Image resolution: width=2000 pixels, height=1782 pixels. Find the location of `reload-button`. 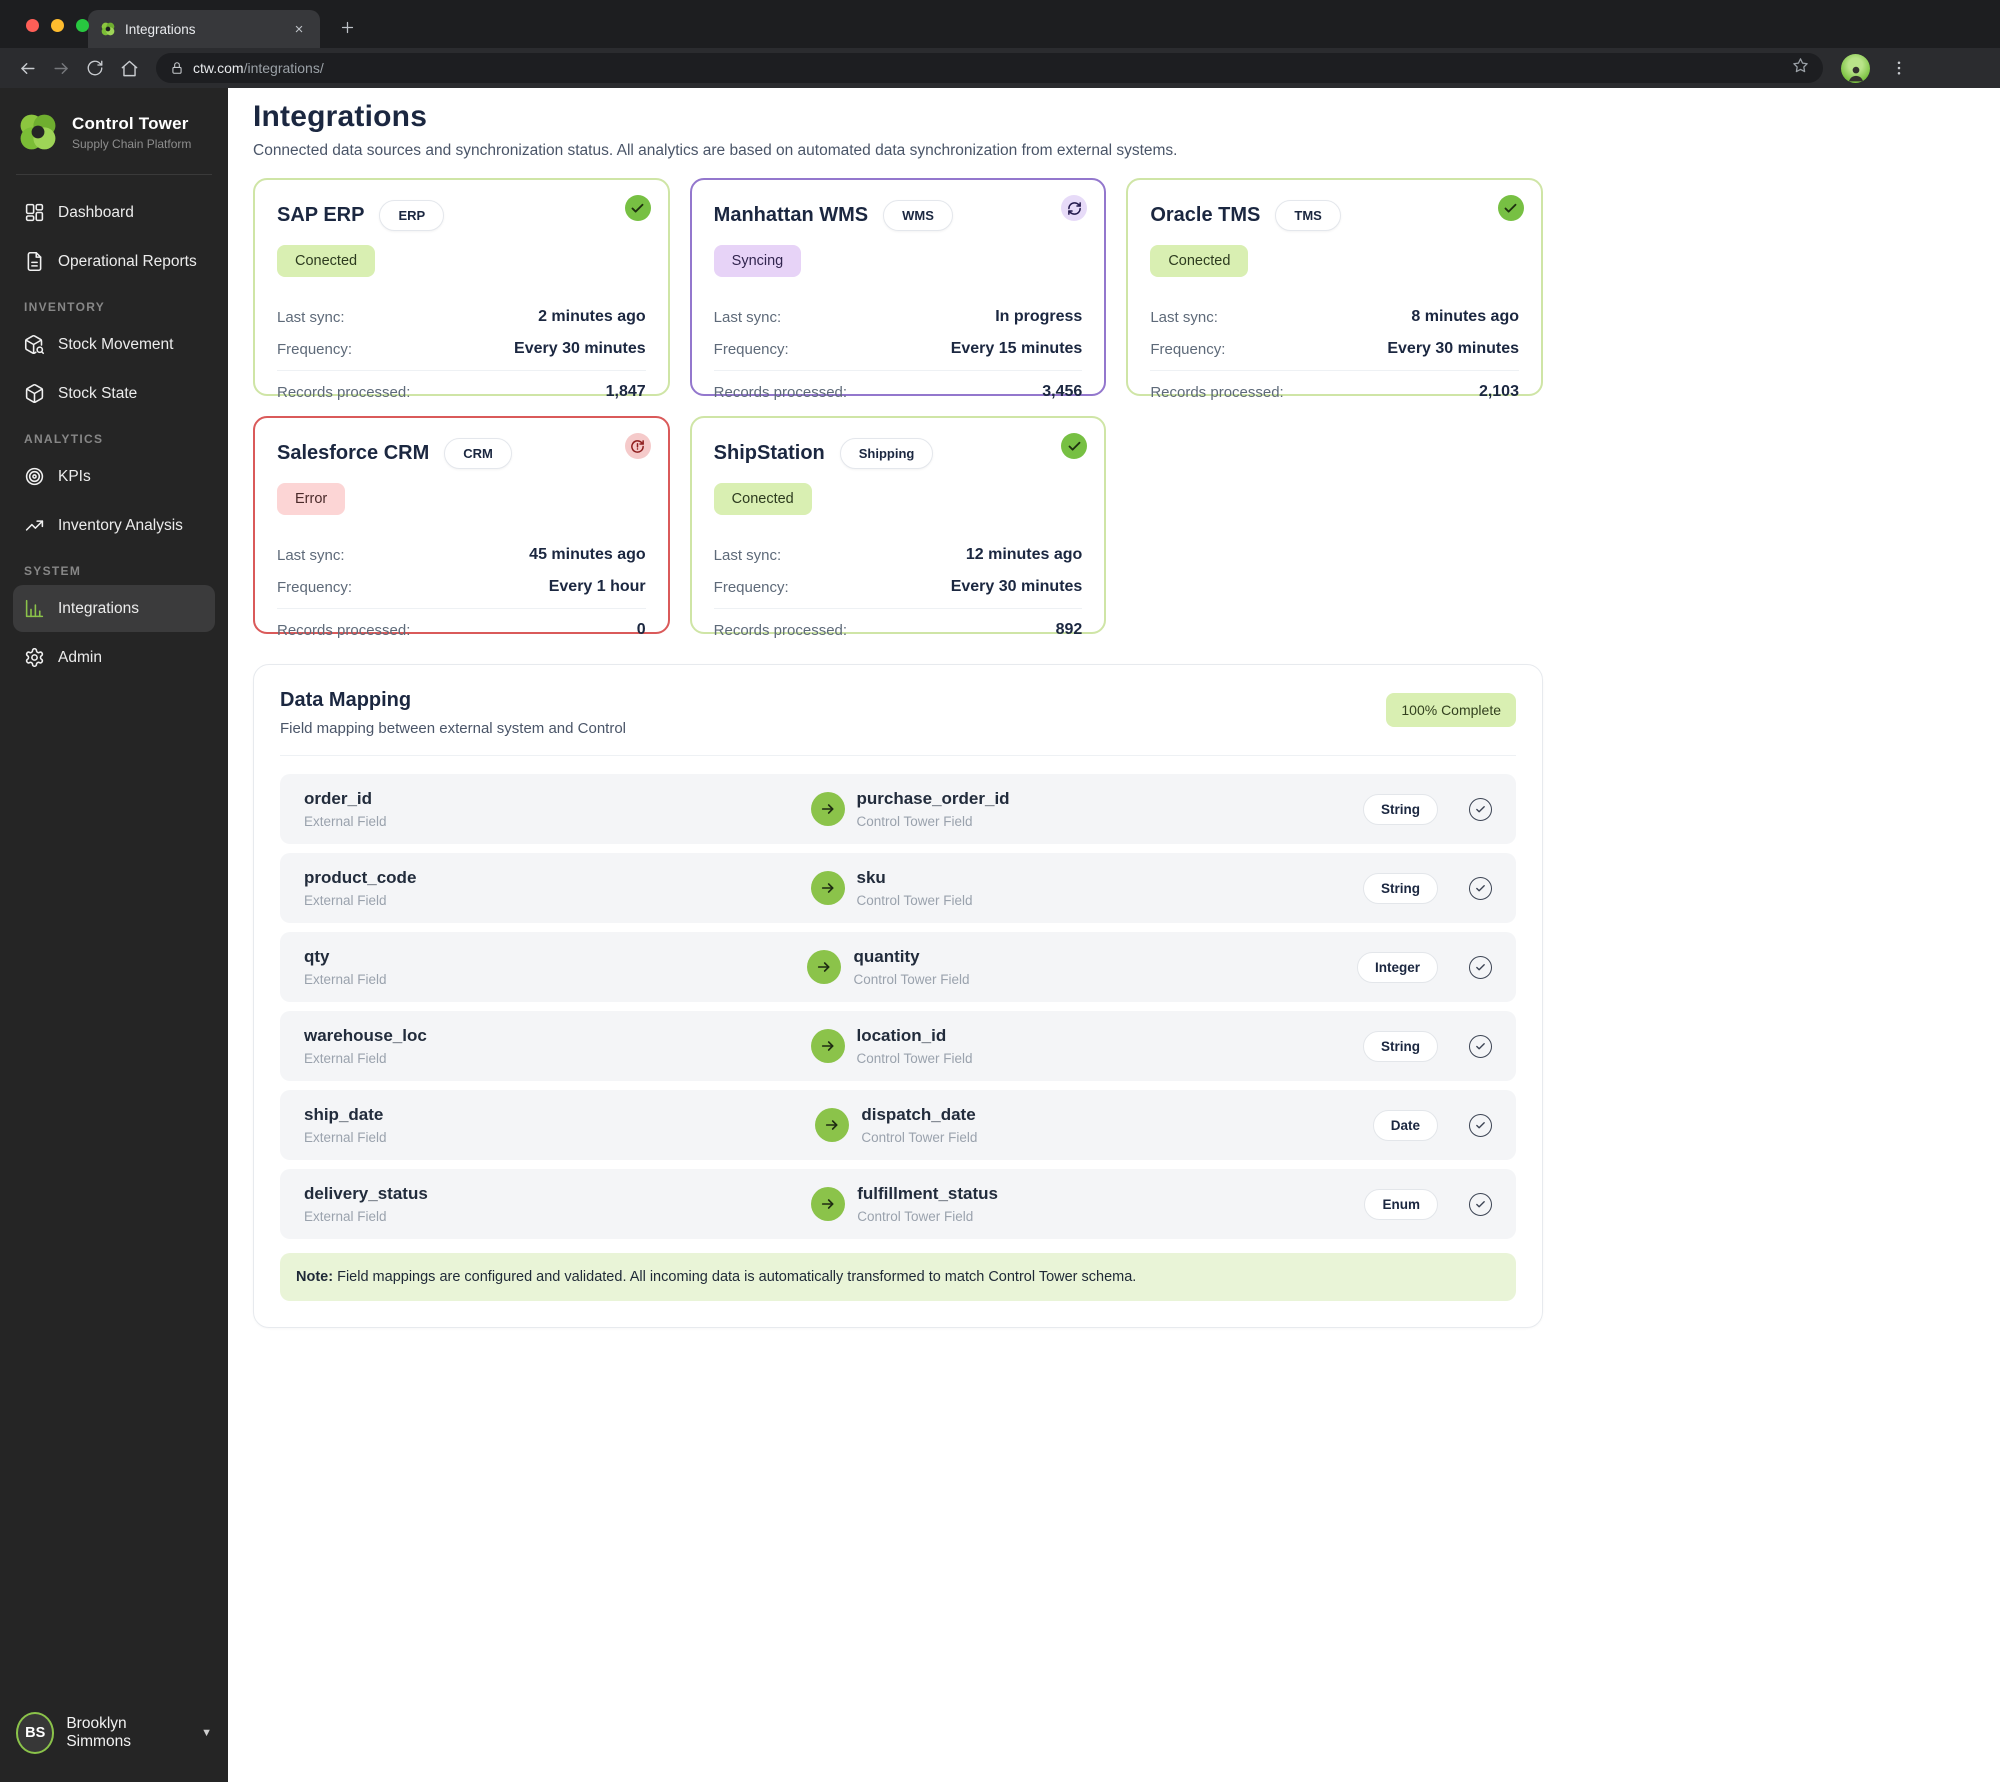

reload-button is located at coordinates (95, 68).